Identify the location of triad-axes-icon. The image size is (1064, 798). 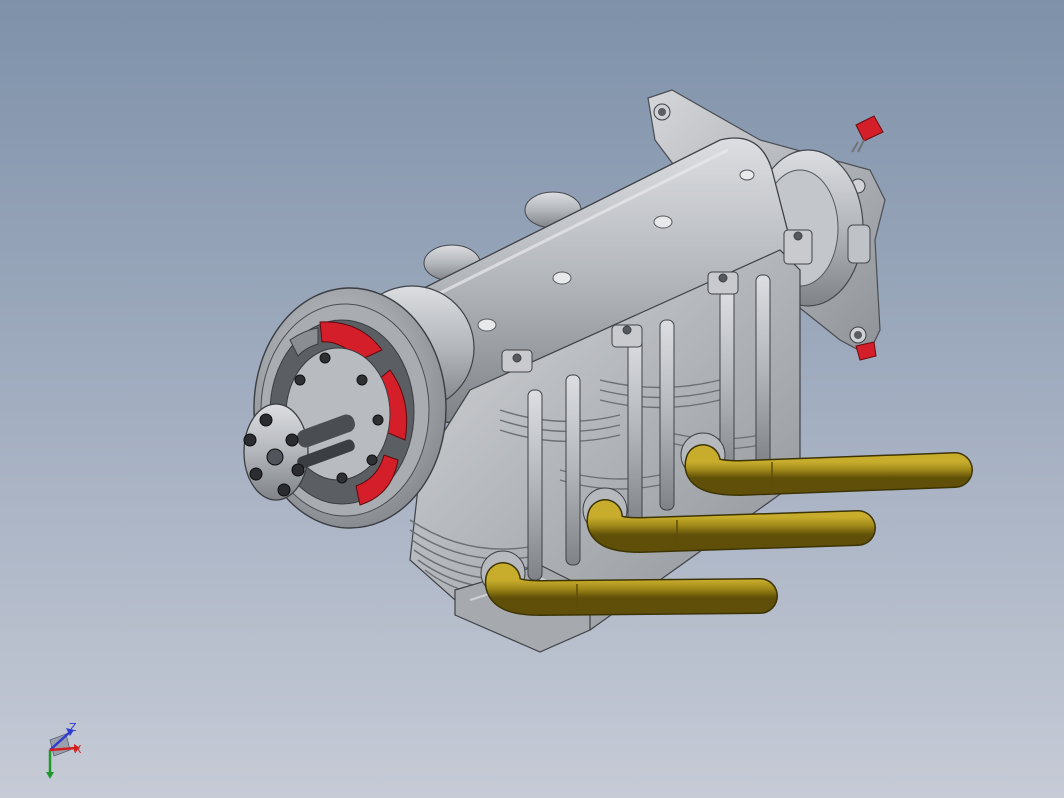
(63, 753).